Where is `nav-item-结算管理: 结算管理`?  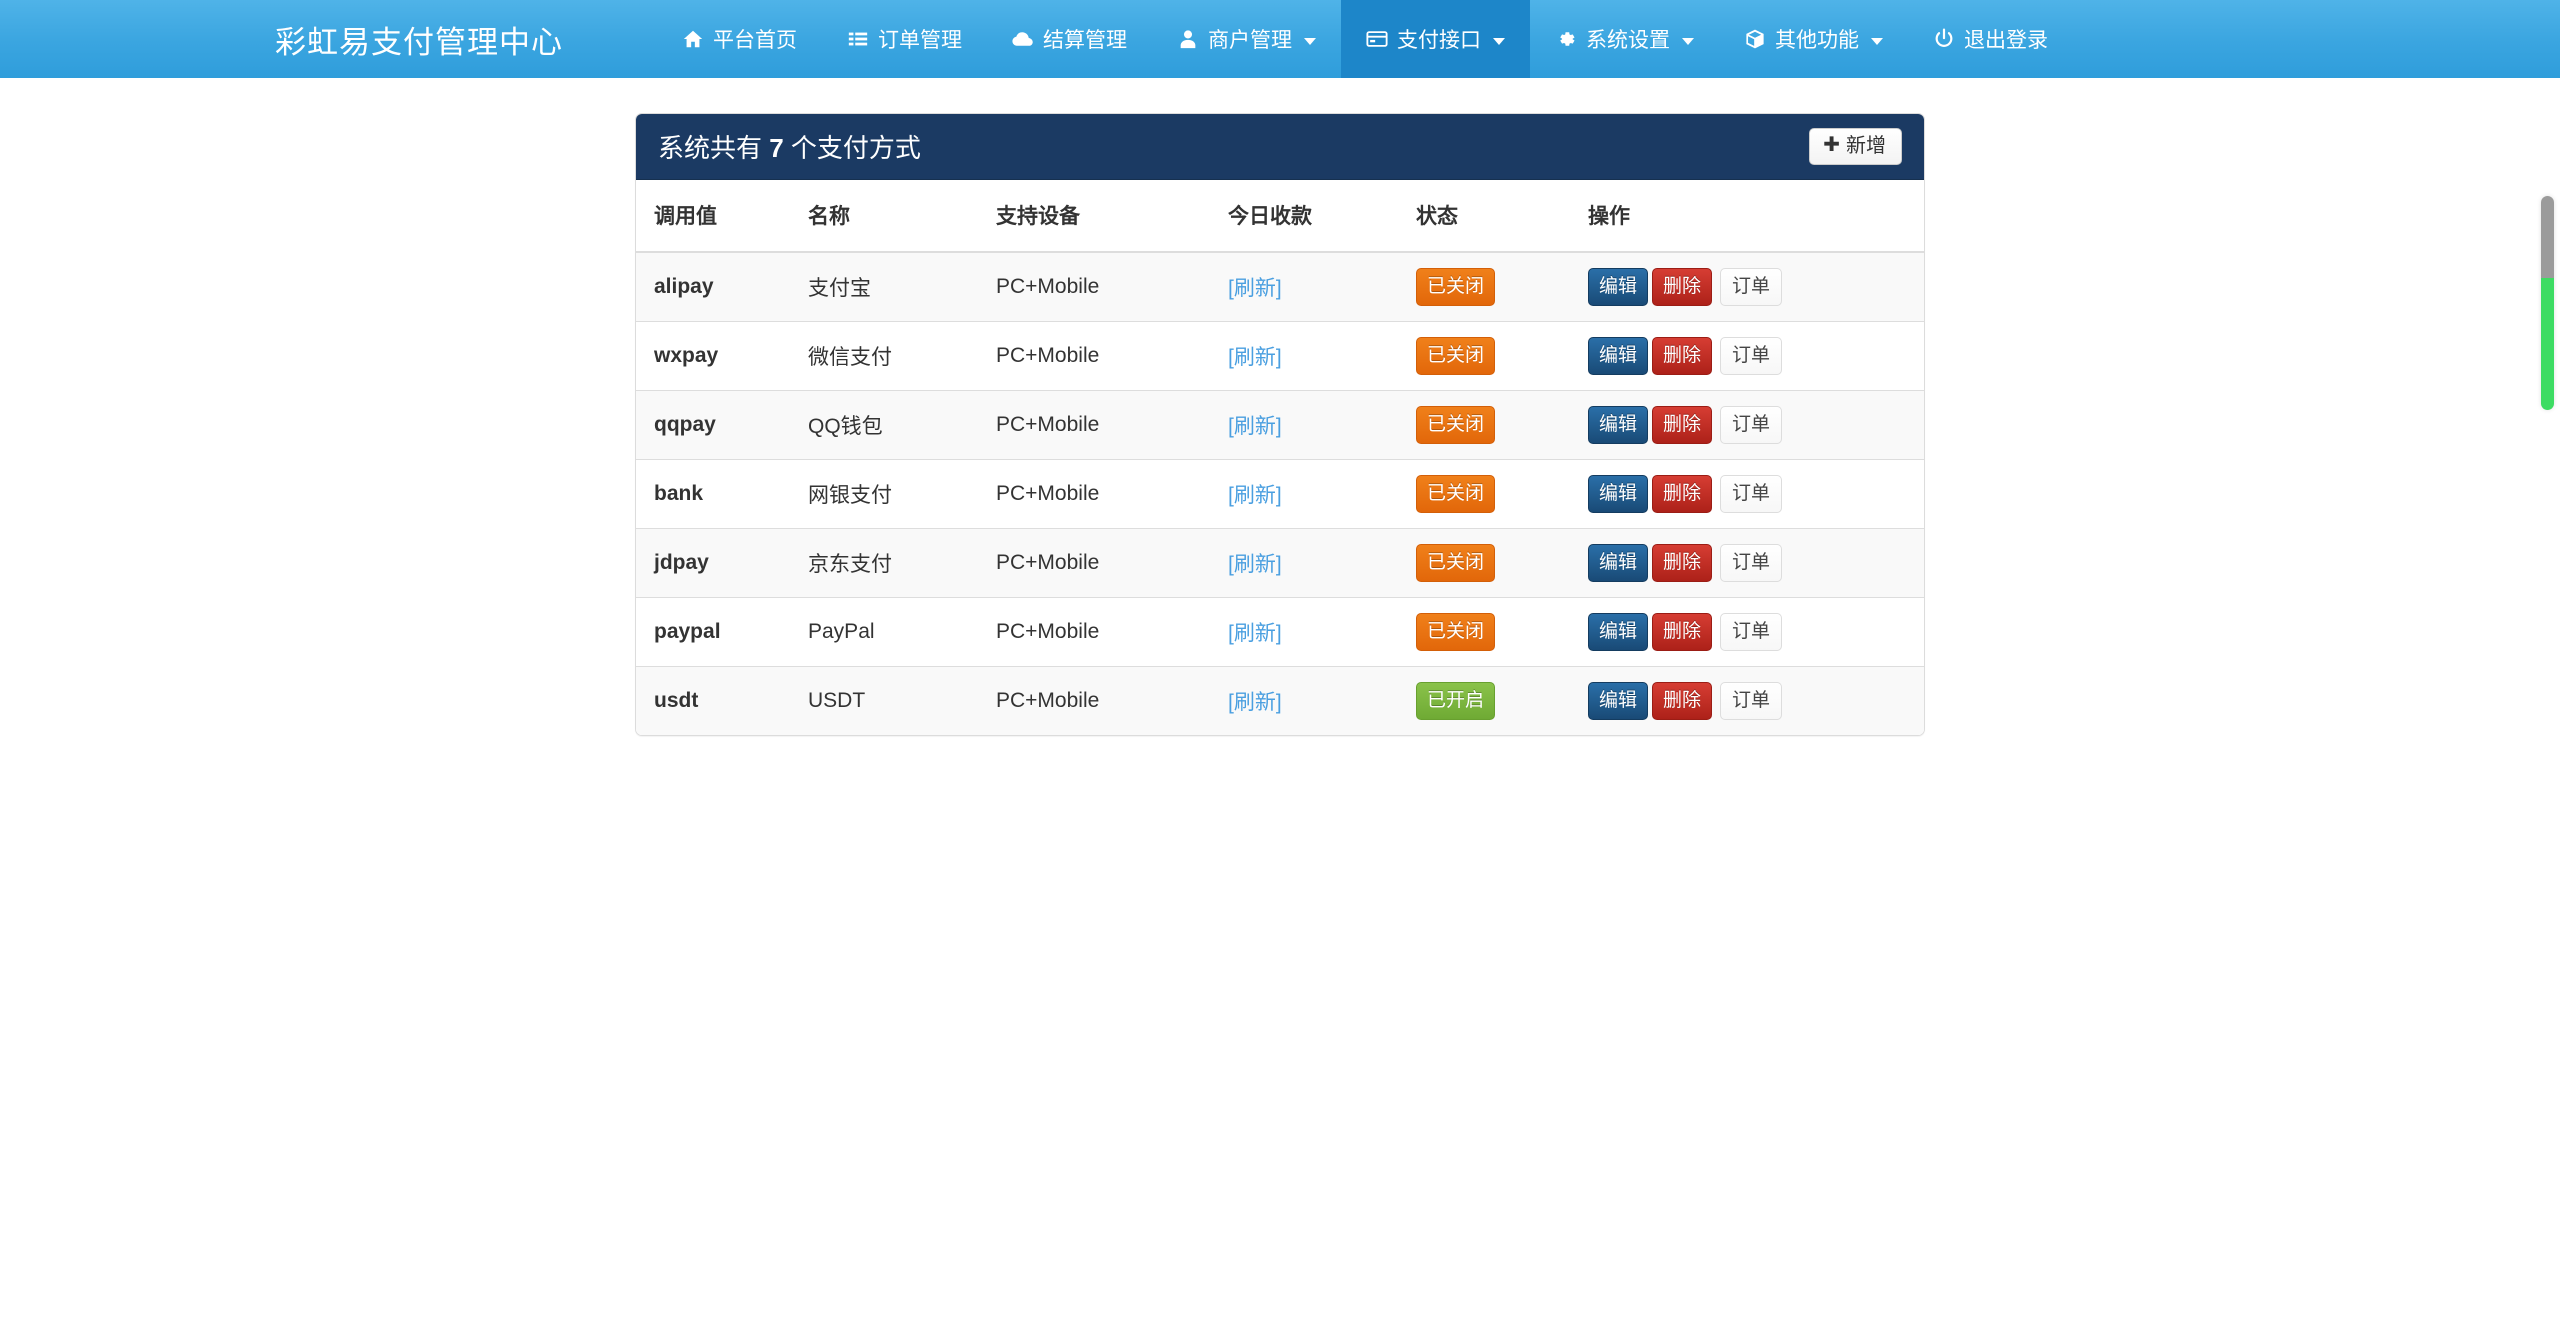
nav-item-结算管理: 结算管理 is located at coordinates (1069, 39).